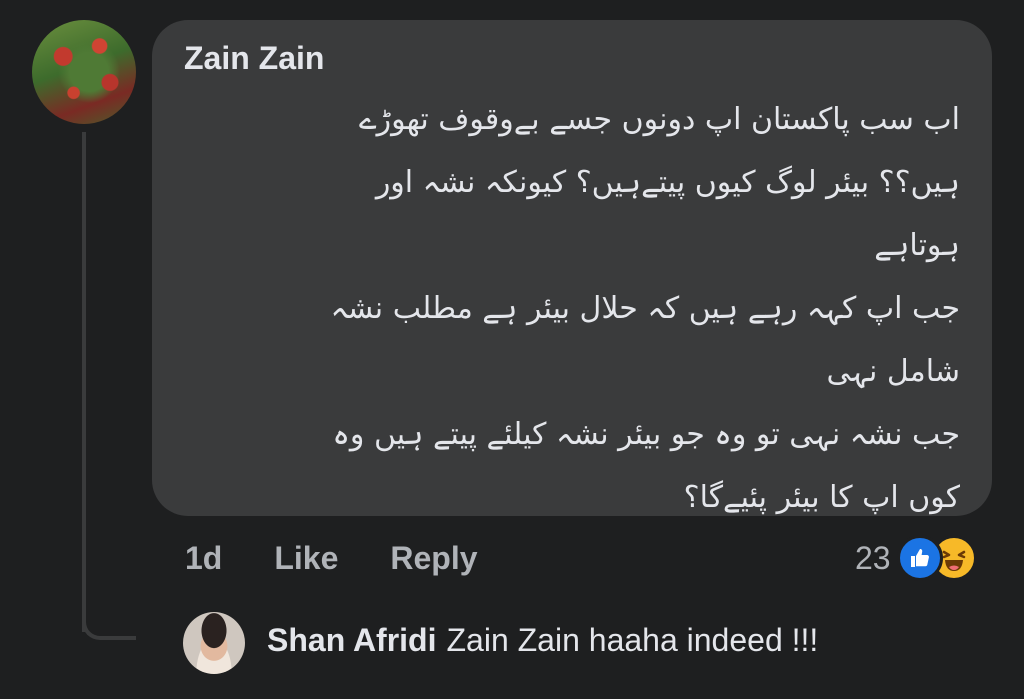 The width and height of the screenshot is (1024, 699). What do you see at coordinates (109, 615) in the screenshot?
I see `thread-connector` at bounding box center [109, 615].